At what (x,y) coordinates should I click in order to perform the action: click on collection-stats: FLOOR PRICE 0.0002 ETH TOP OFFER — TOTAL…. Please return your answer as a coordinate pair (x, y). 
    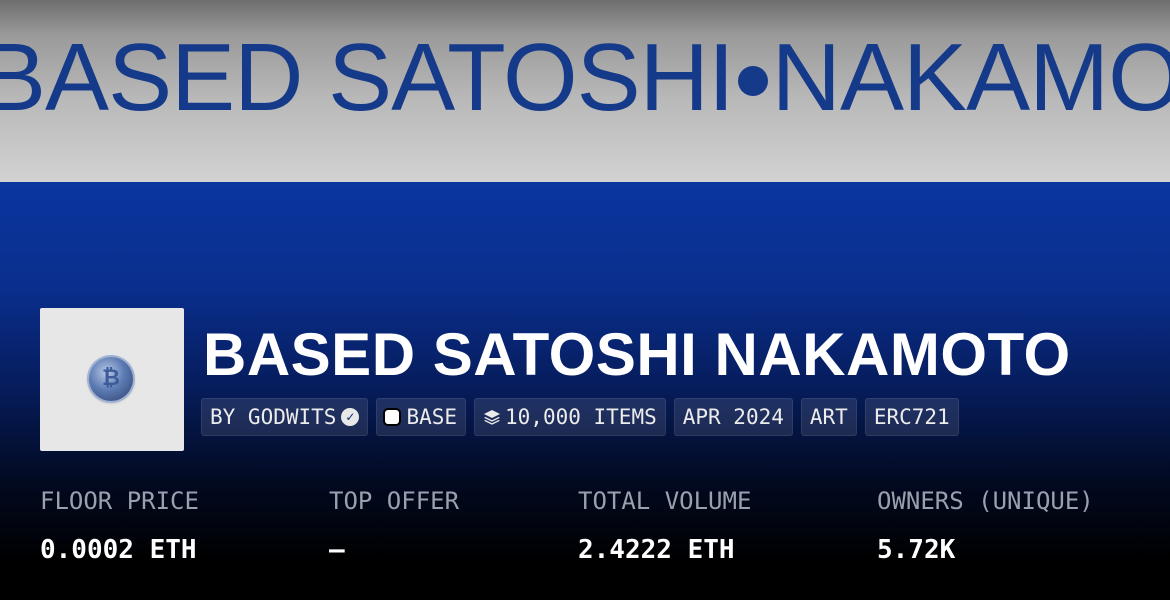
    Looking at the image, I should click on (595, 530).